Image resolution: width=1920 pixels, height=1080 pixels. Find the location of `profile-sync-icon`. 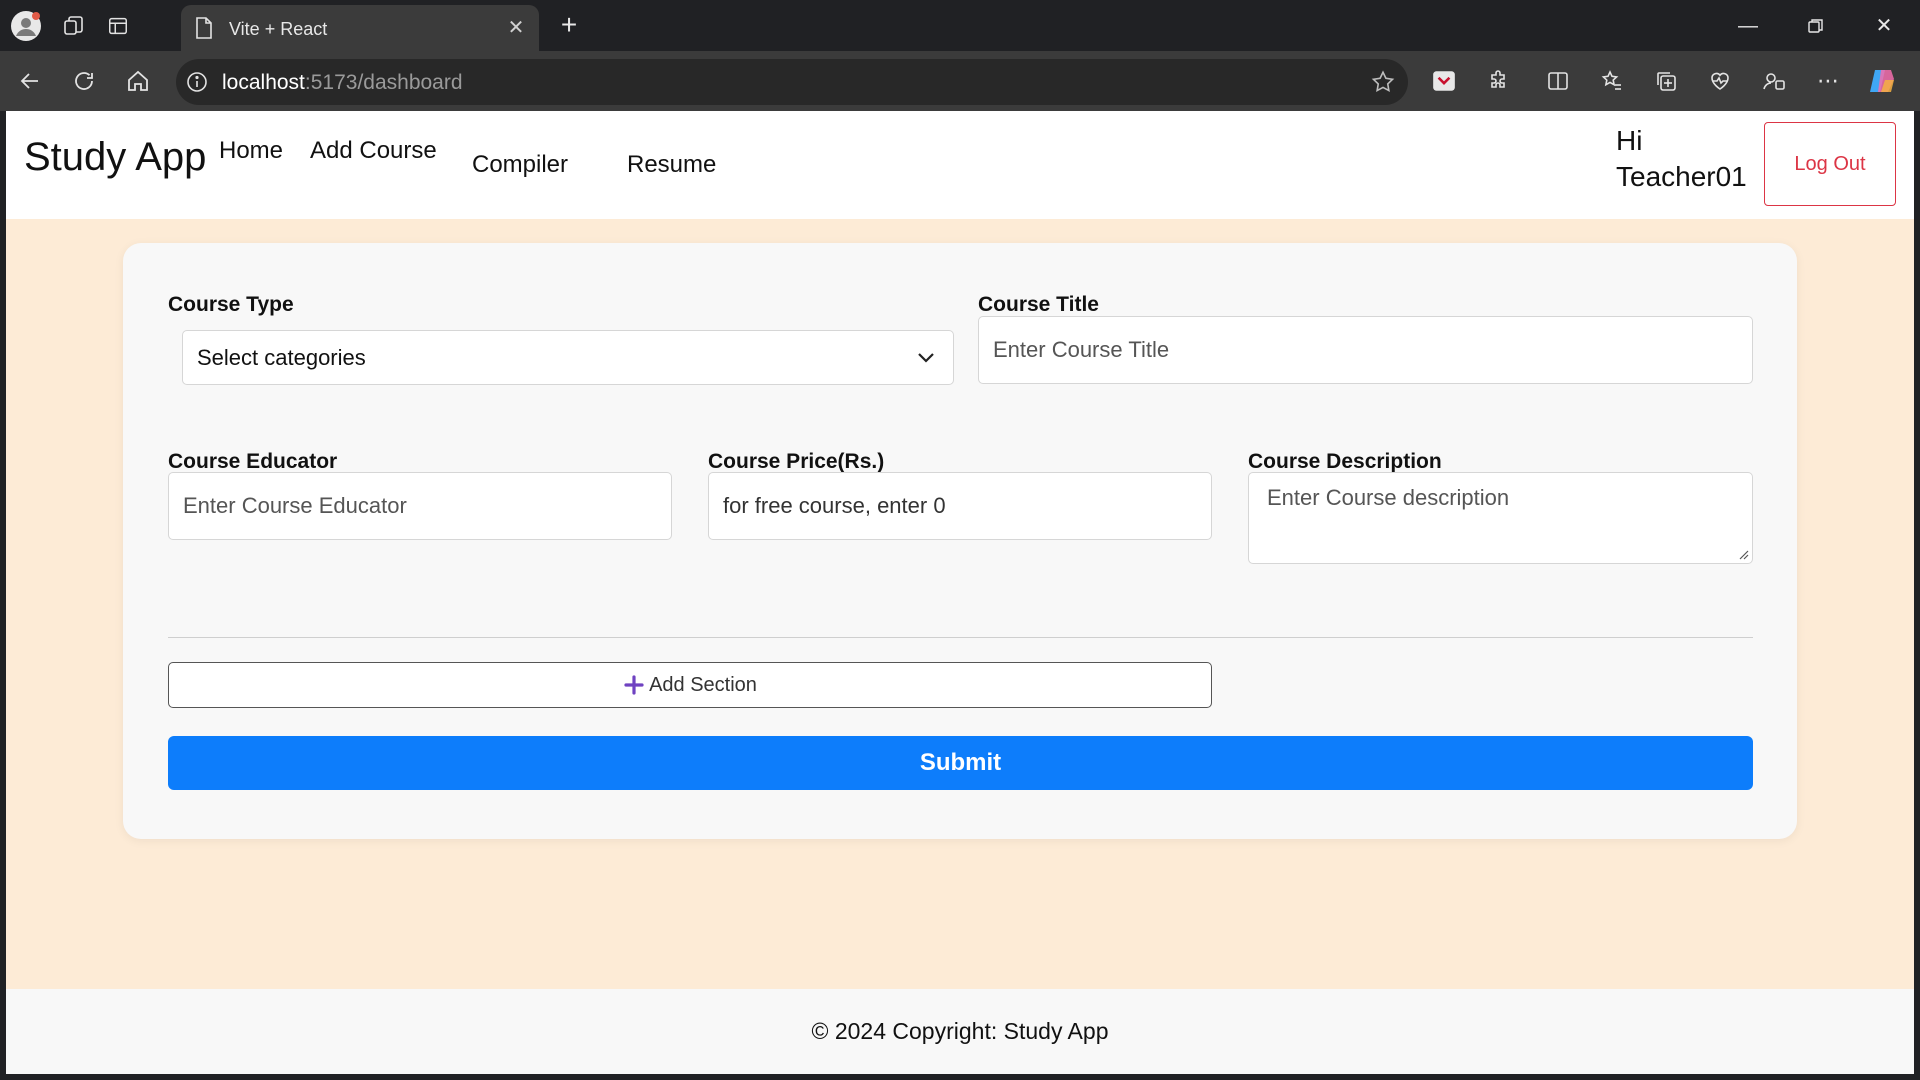

profile-sync-icon is located at coordinates (1774, 81).